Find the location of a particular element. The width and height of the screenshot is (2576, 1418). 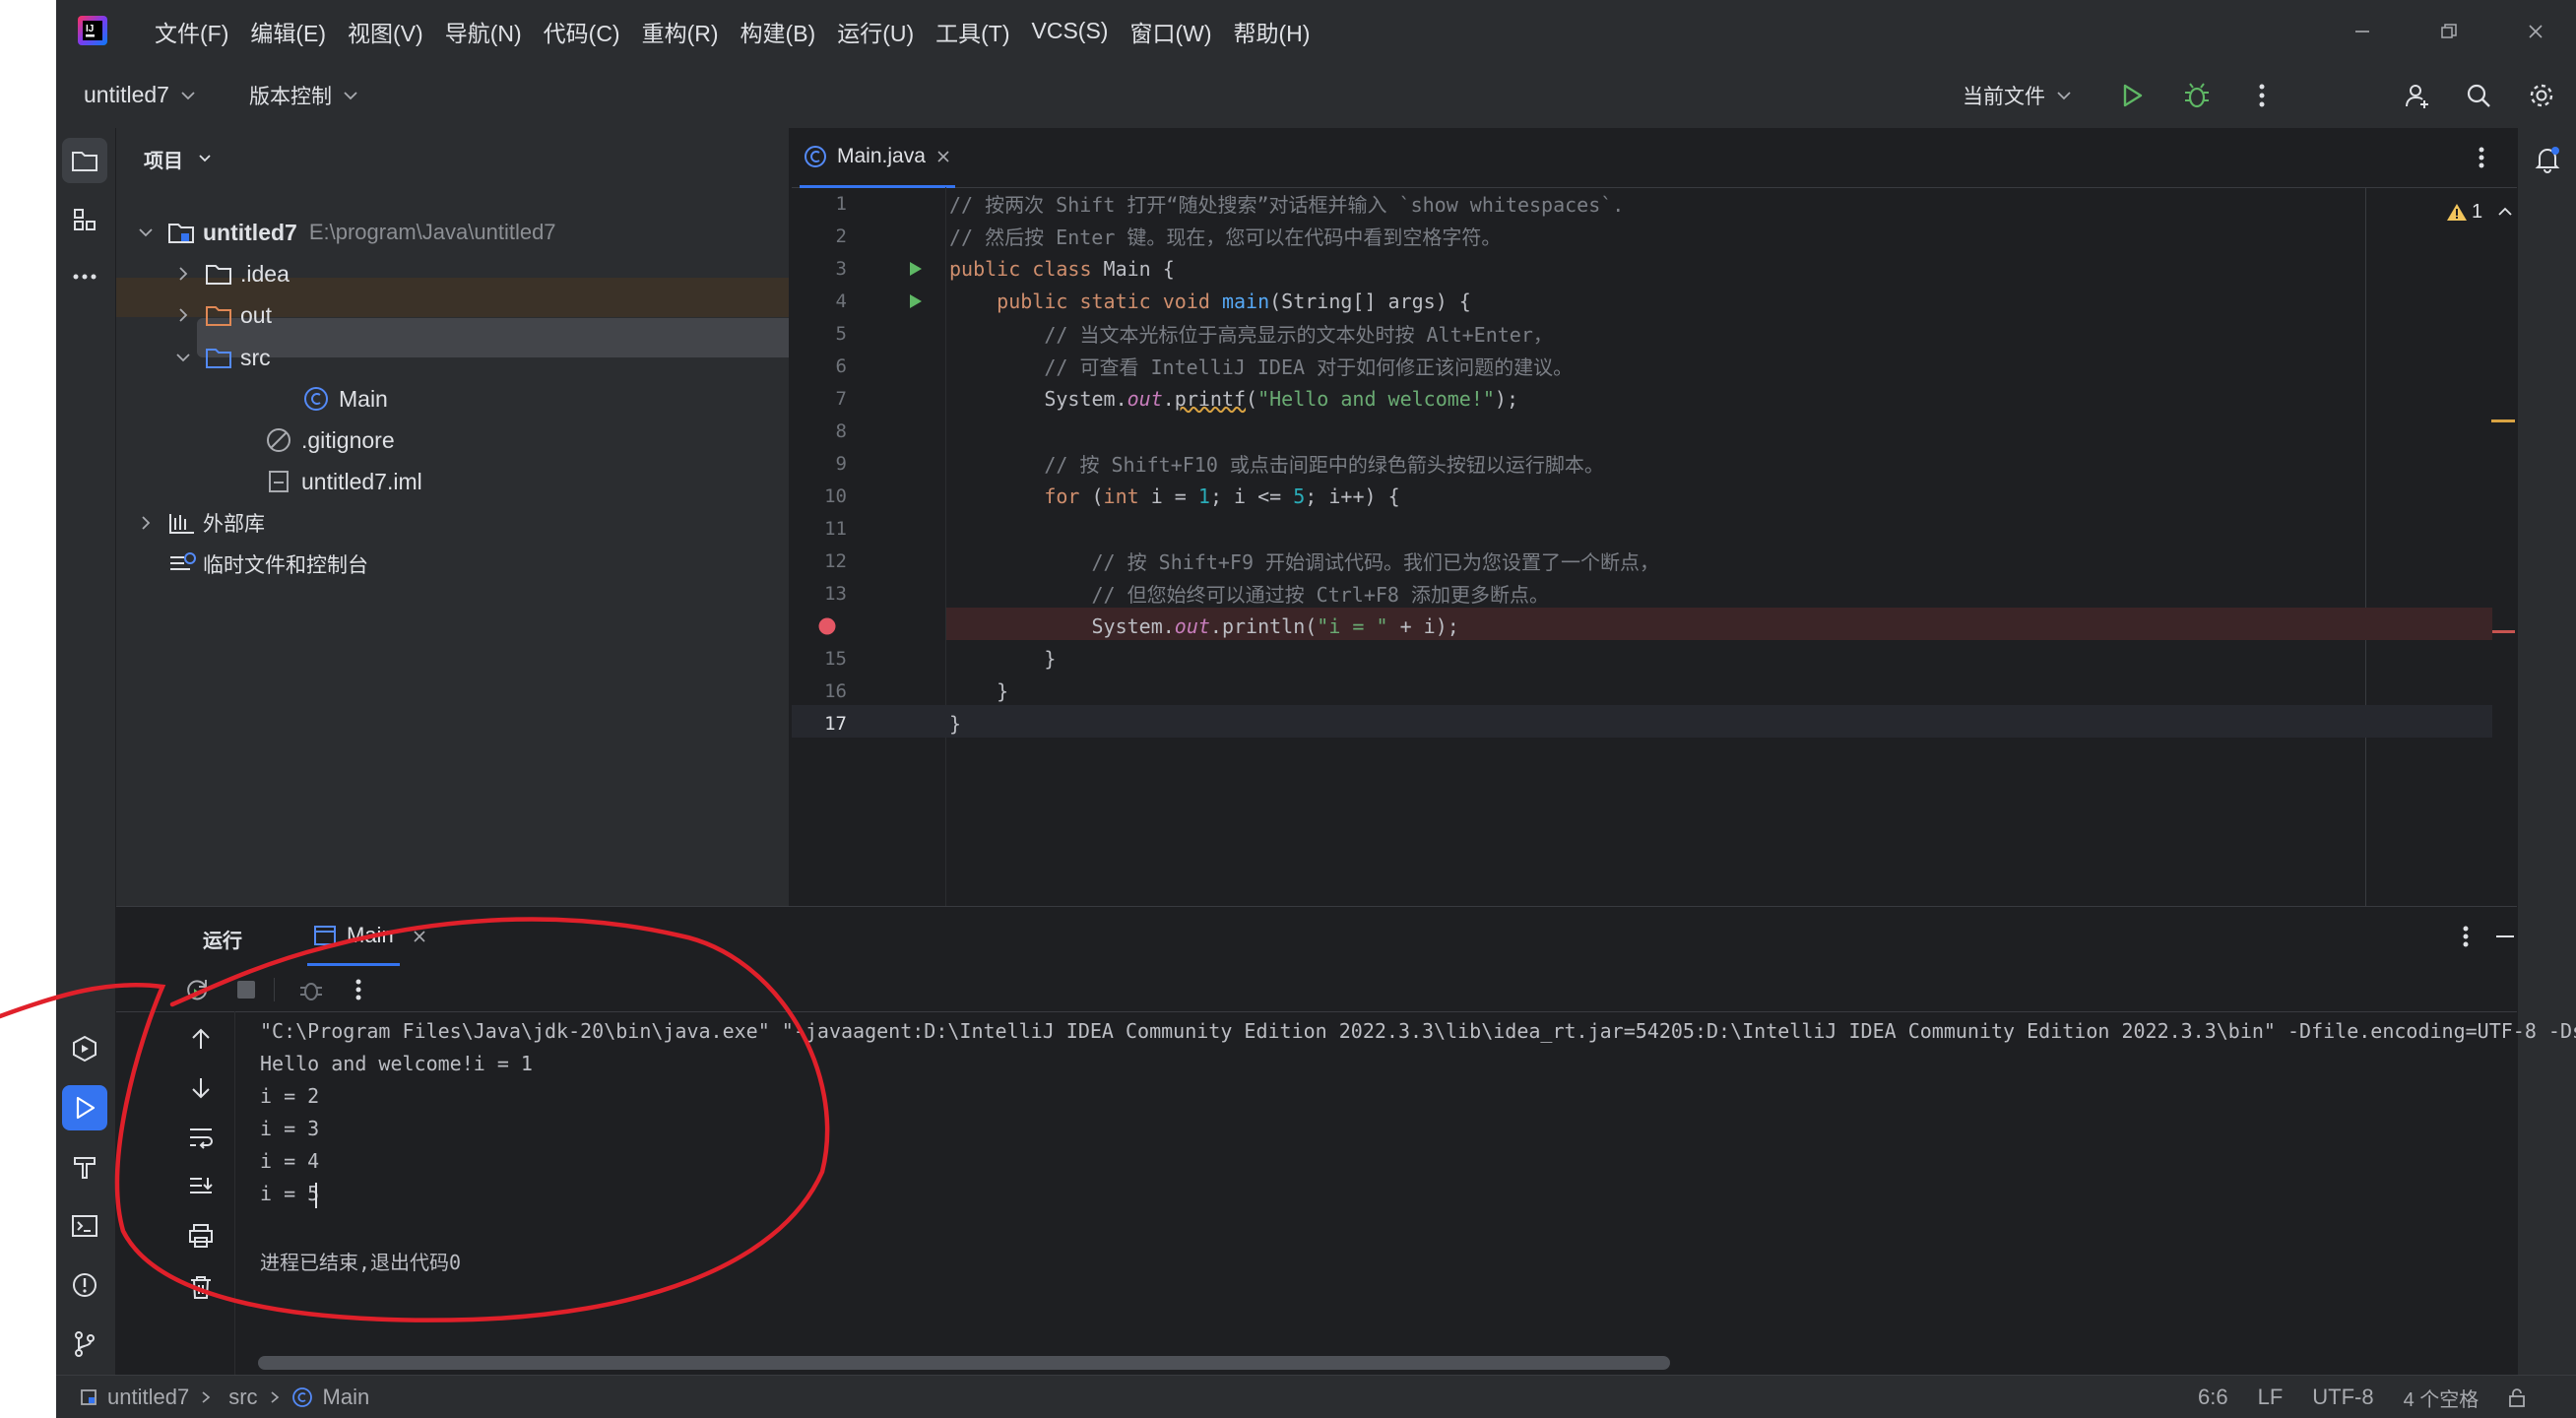

debug-attach-icon is located at coordinates (311, 989).